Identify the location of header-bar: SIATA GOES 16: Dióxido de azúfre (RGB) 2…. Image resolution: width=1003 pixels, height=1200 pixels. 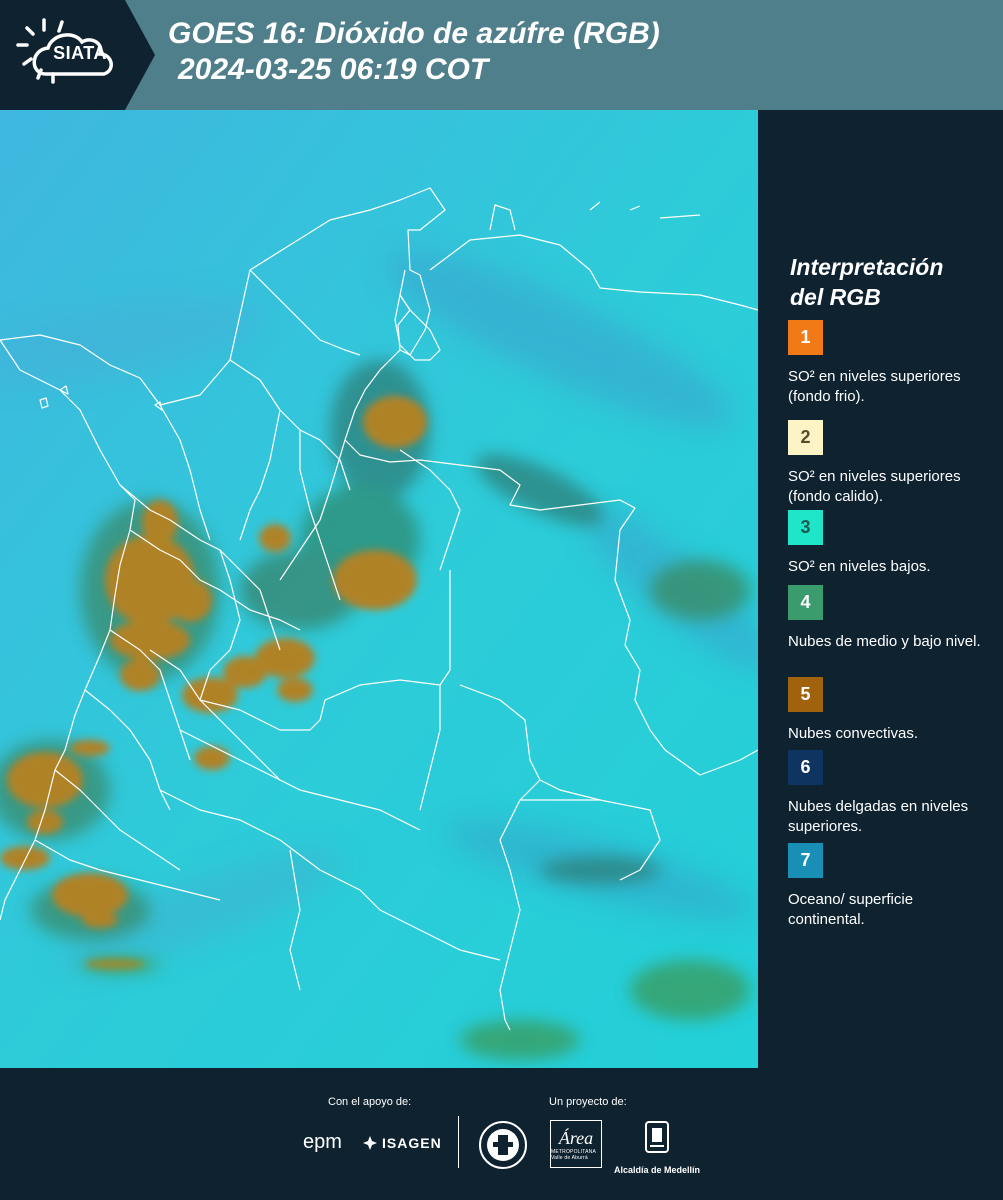
(501, 55).